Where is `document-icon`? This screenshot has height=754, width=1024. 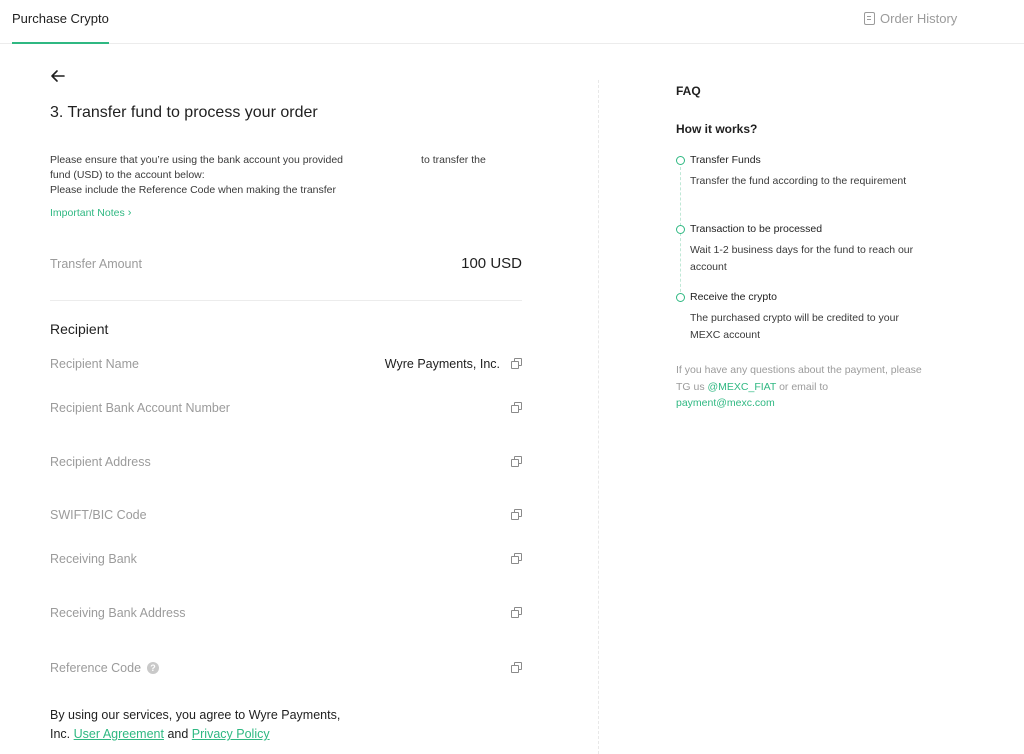
document-icon is located at coordinates (869, 18).